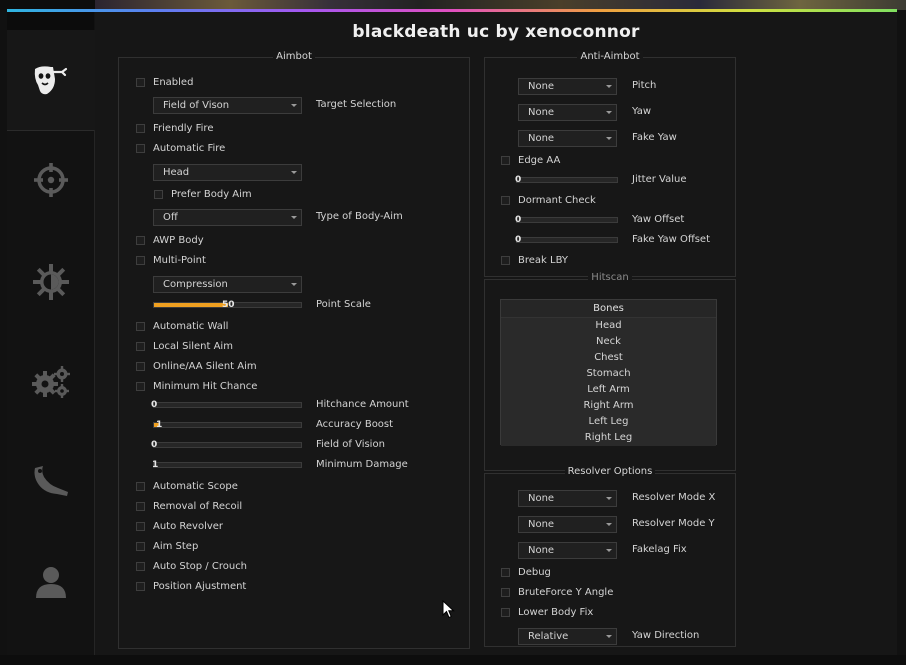  Describe the element at coordinates (140, 546) in the screenshot. I see `aim-step-checkbox` at that location.